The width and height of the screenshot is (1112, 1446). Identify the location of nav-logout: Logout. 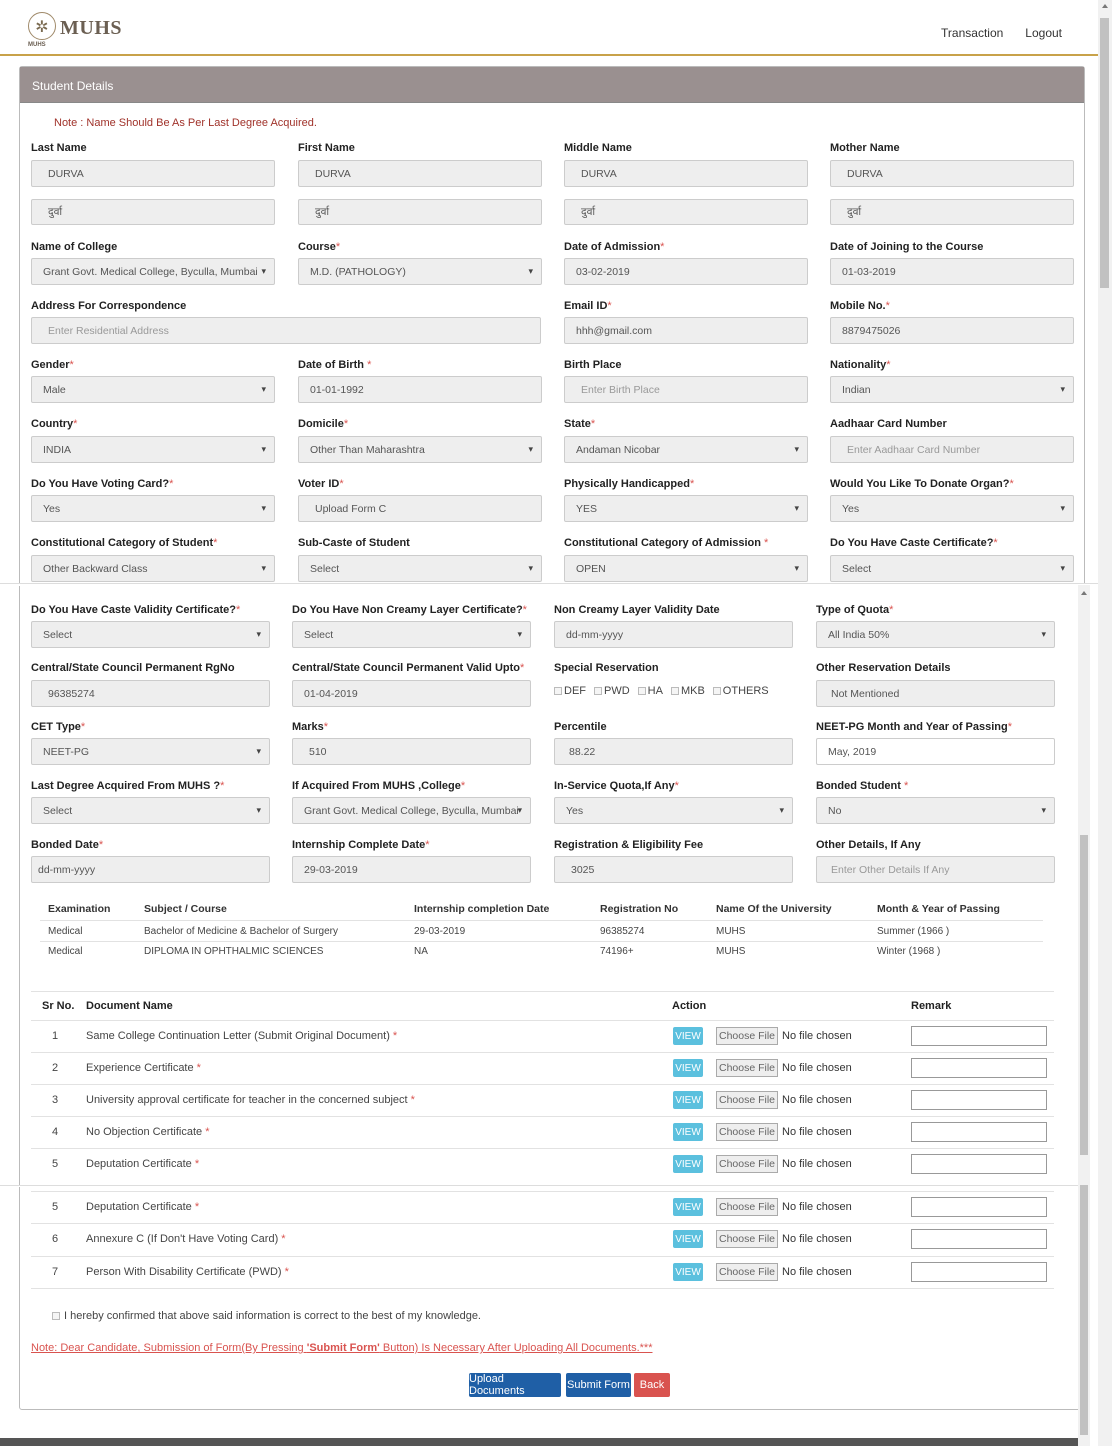
(1043, 33).